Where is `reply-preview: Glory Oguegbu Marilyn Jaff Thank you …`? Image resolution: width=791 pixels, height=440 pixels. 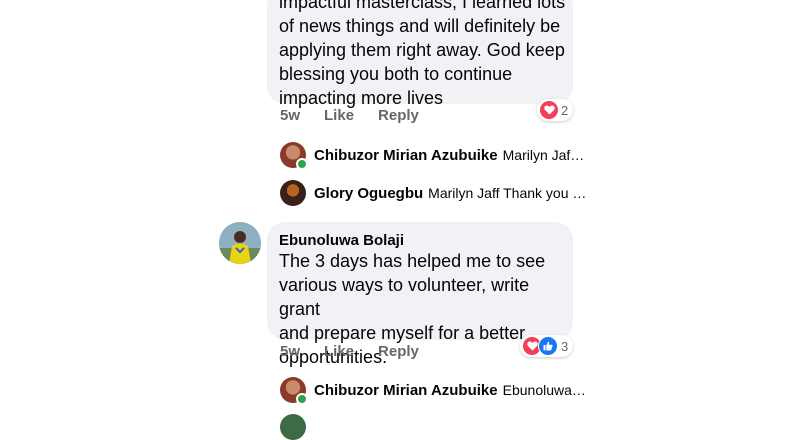 reply-preview: Glory Oguegbu Marilyn Jaff Thank you … is located at coordinates (433, 193).